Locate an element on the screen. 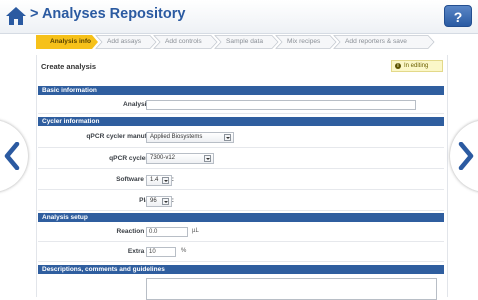 The width and height of the screenshot is (478, 300). section-analysis-setup: Analysis setup is located at coordinates (241, 217).